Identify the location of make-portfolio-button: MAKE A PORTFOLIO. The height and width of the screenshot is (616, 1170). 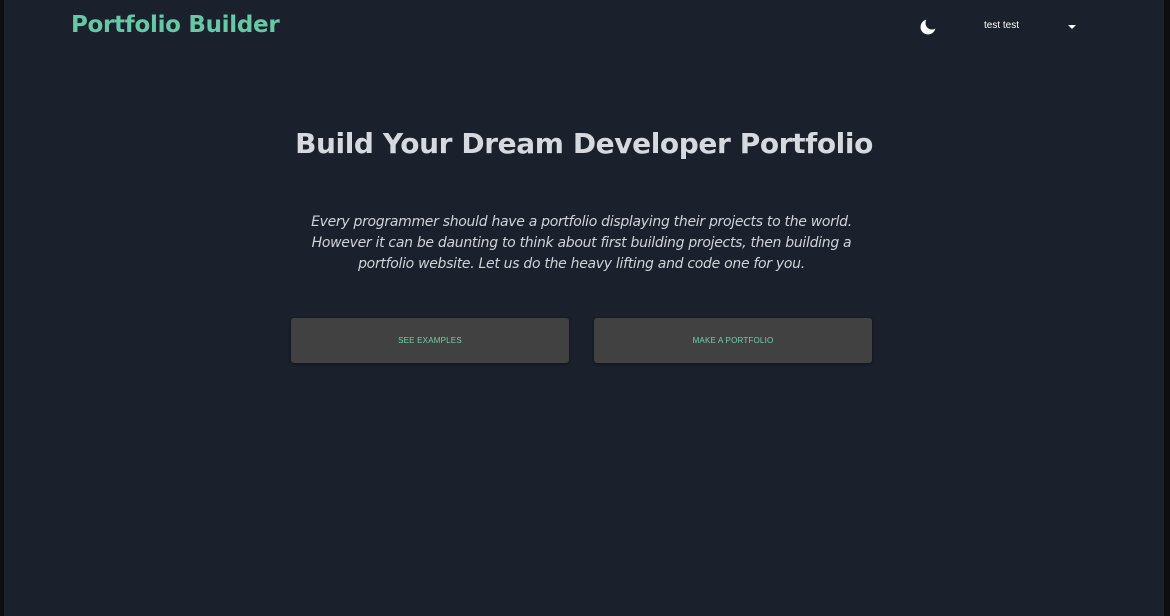
(733, 340).